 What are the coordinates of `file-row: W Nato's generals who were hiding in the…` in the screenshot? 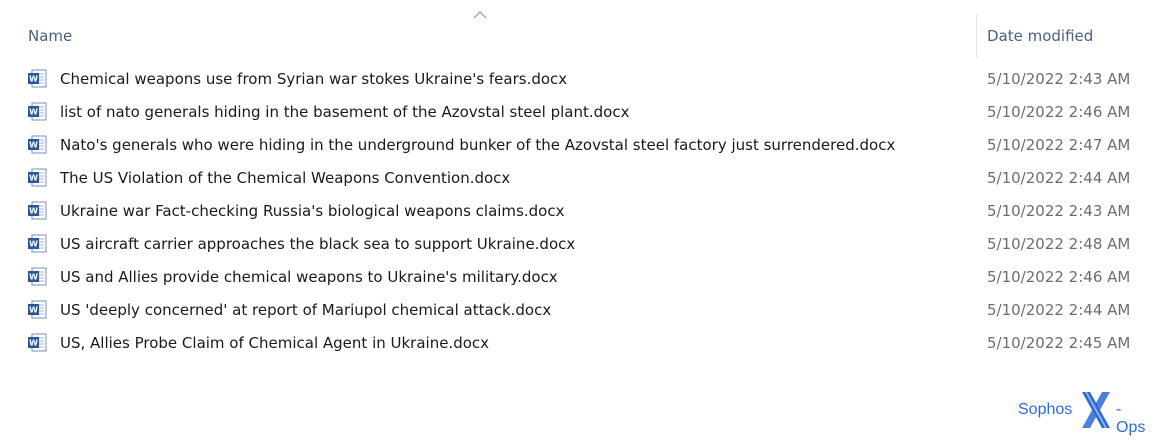 It's located at (577, 146).